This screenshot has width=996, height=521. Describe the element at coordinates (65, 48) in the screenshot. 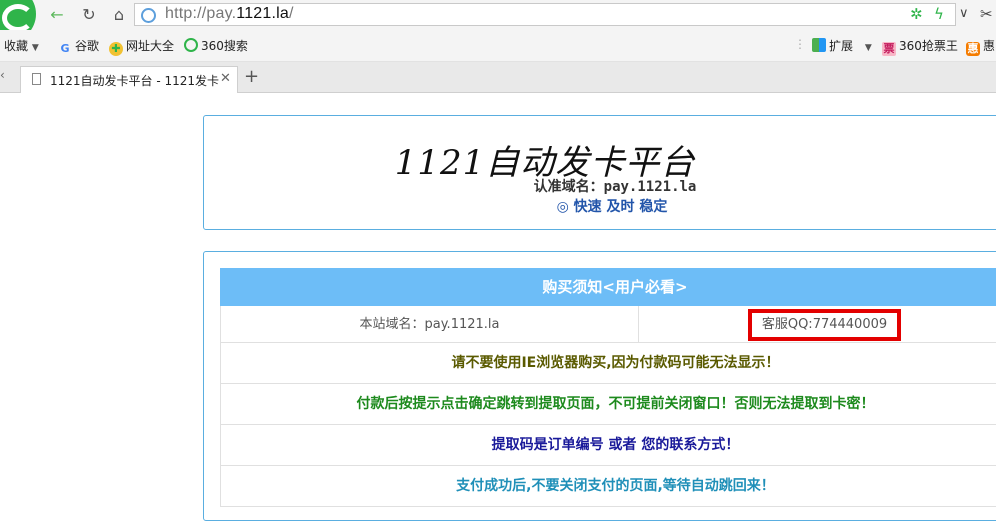

I see `google-icon: G` at that location.